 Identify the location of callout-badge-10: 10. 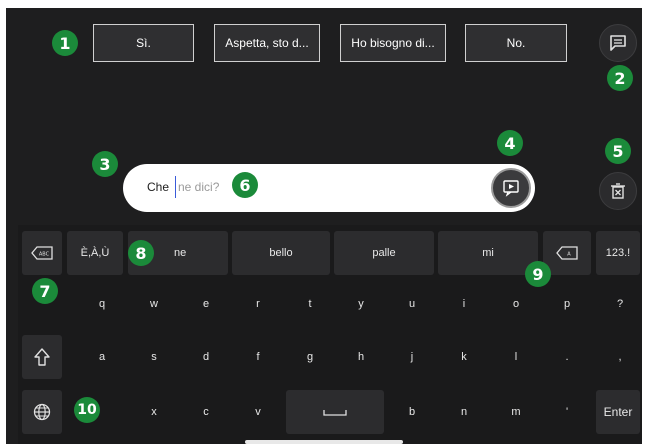
(87, 410).